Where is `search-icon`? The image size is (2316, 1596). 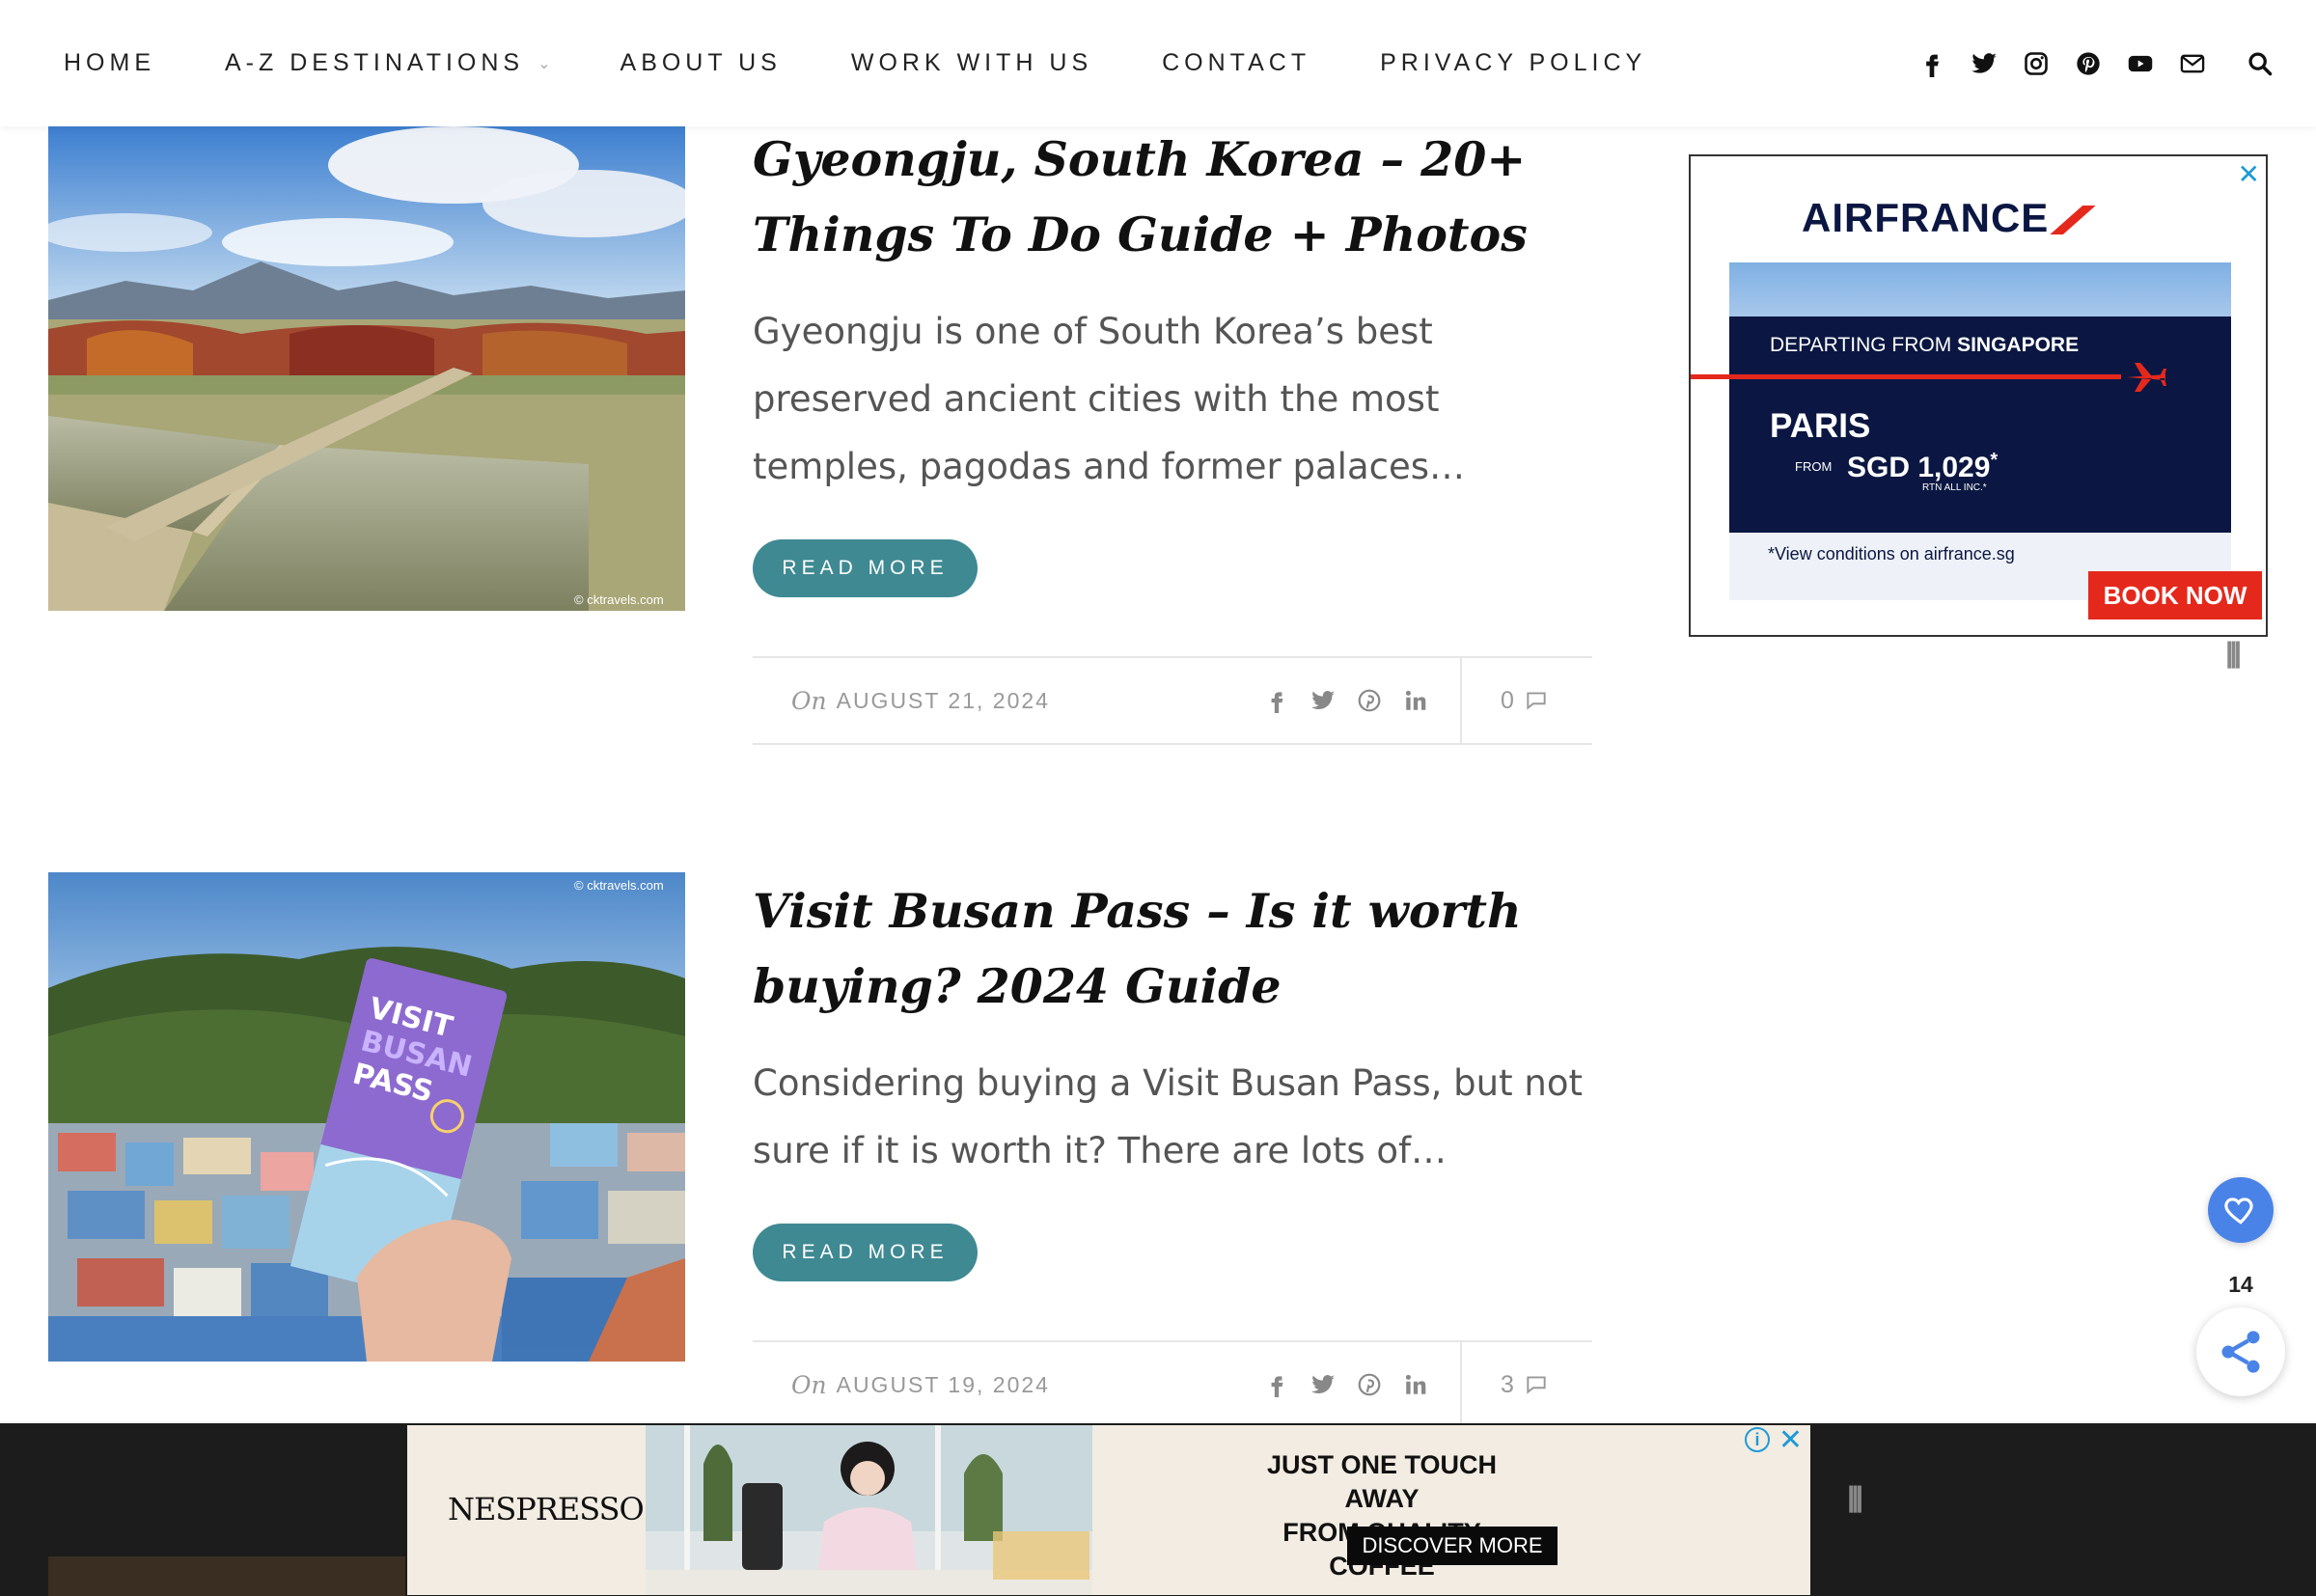 search-icon is located at coordinates (2260, 63).